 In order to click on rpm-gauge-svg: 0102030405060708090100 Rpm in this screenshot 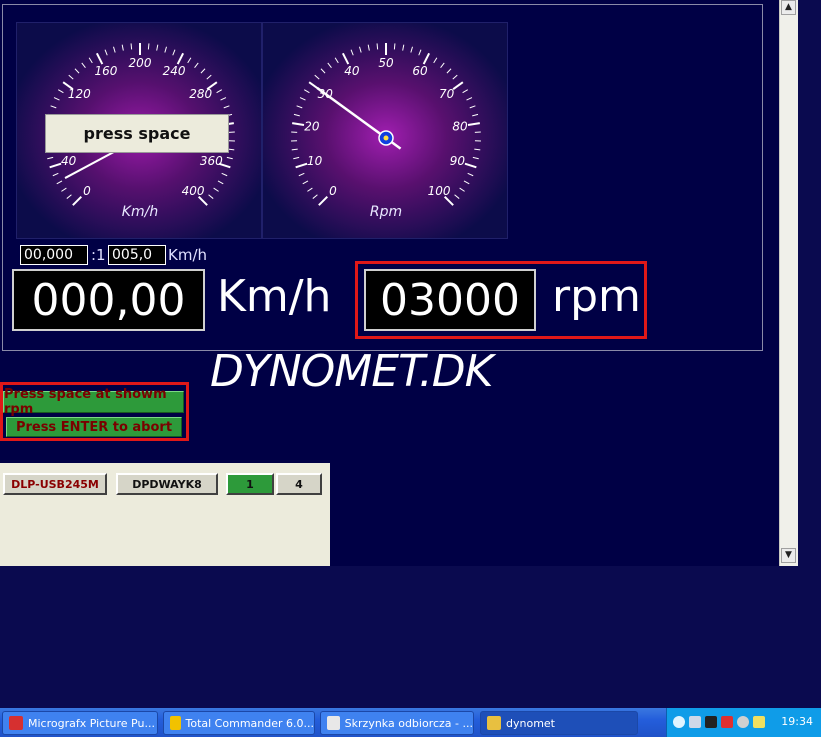, I will do `click(385, 130)`.